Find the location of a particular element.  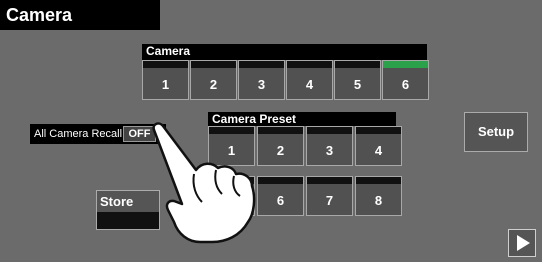

camera-button-label: 2 is located at coordinates (213, 84).